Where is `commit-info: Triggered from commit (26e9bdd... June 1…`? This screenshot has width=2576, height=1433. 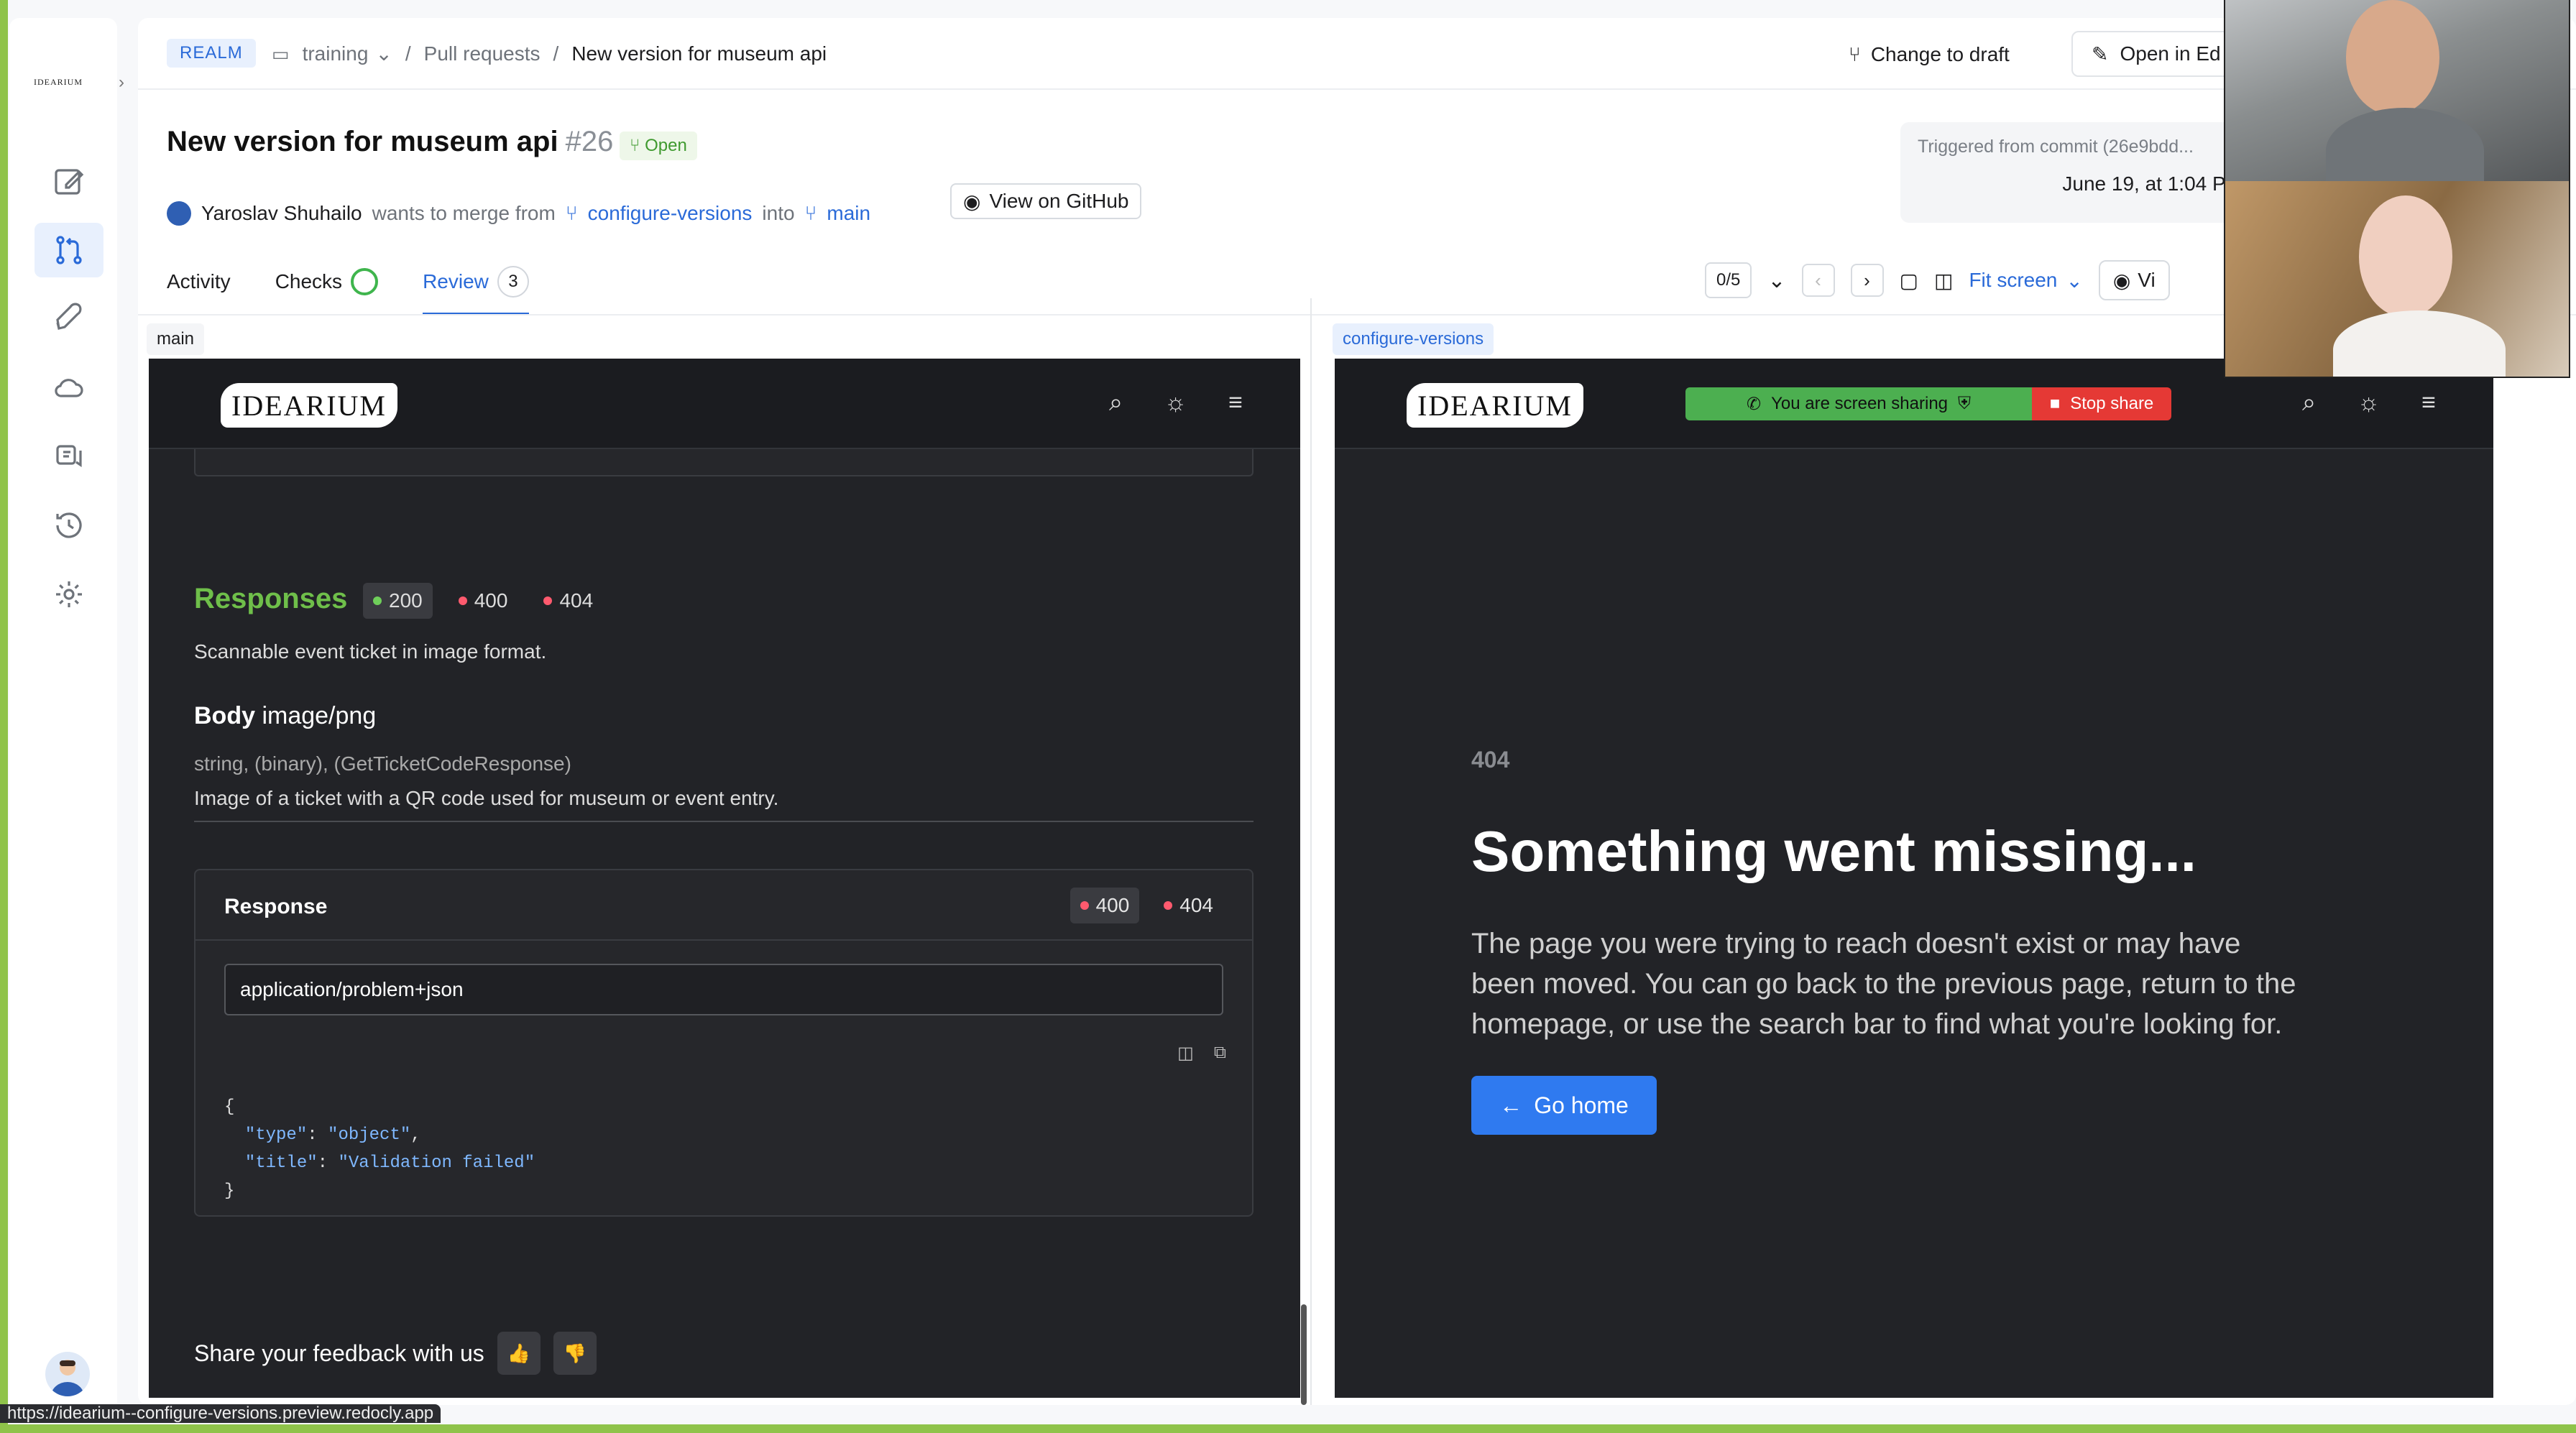 commit-info: Triggered from commit (26e9bdd... June 1… is located at coordinates (2080, 172).